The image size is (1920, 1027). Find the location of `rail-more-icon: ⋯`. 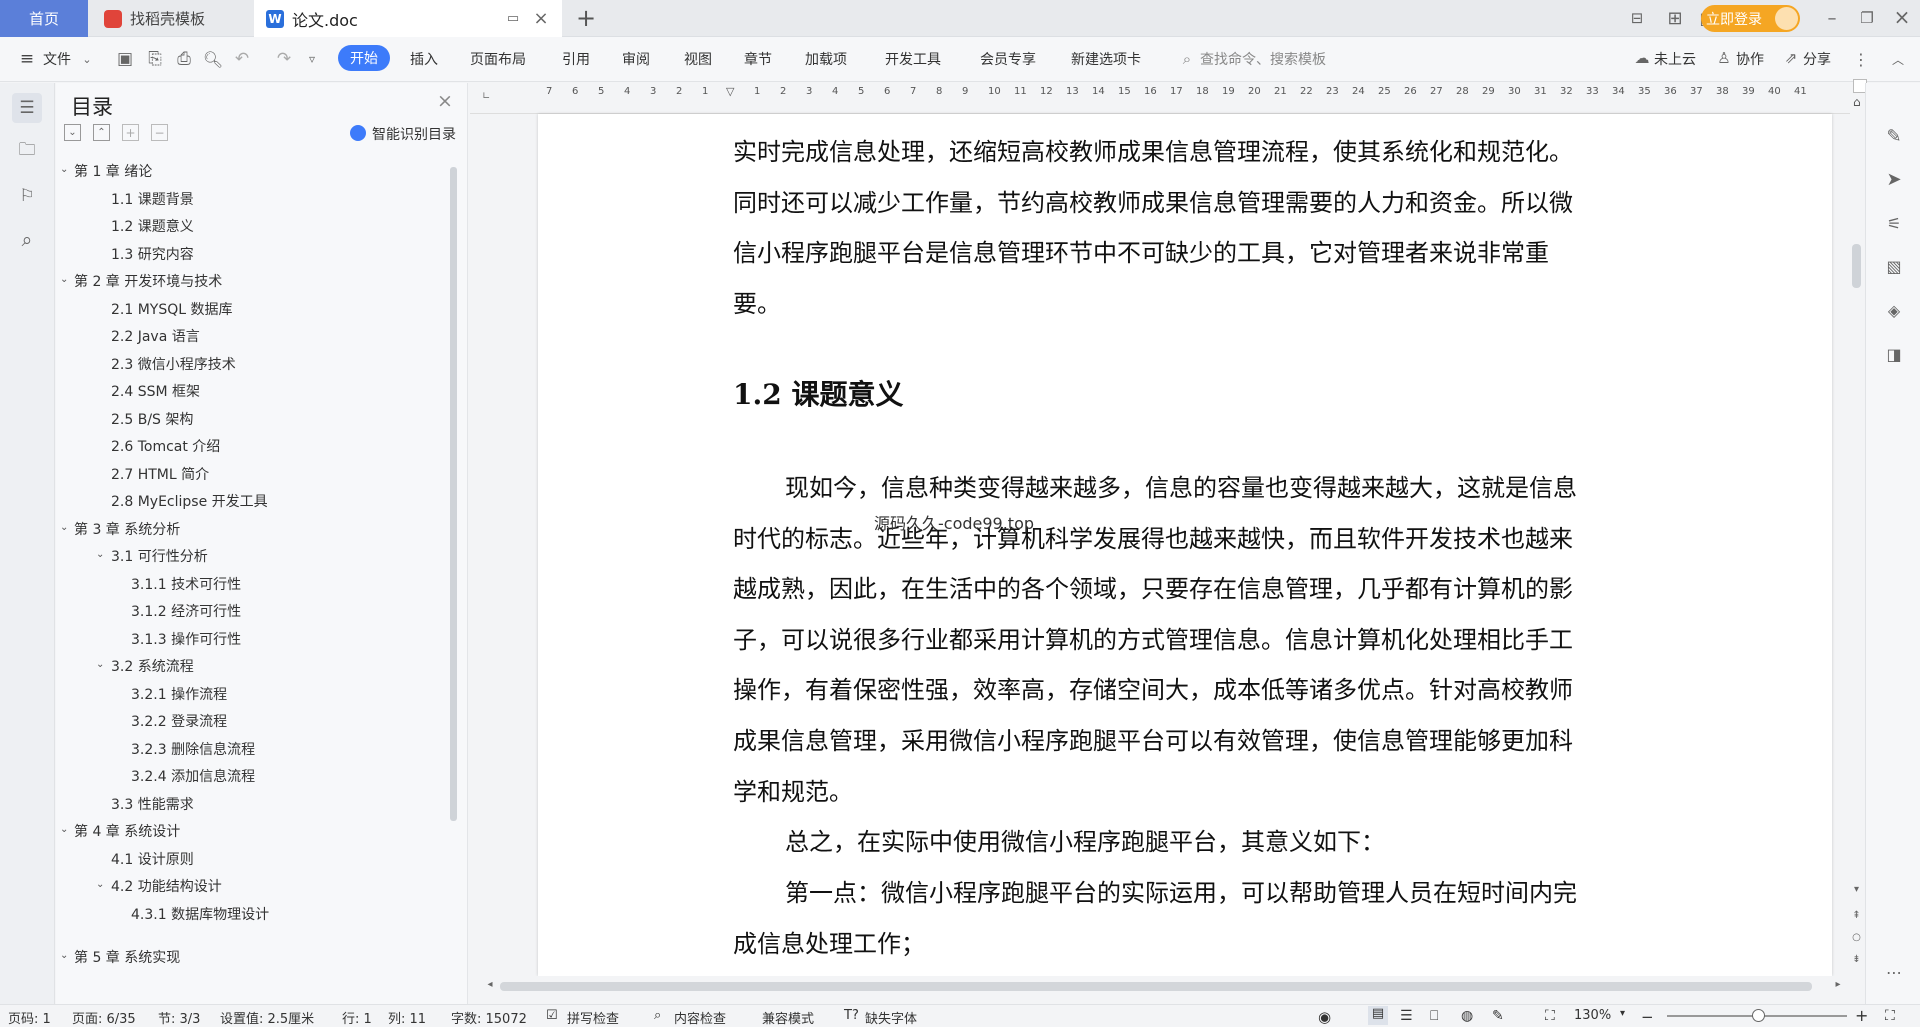

rail-more-icon: ⋯ is located at coordinates (1894, 972).